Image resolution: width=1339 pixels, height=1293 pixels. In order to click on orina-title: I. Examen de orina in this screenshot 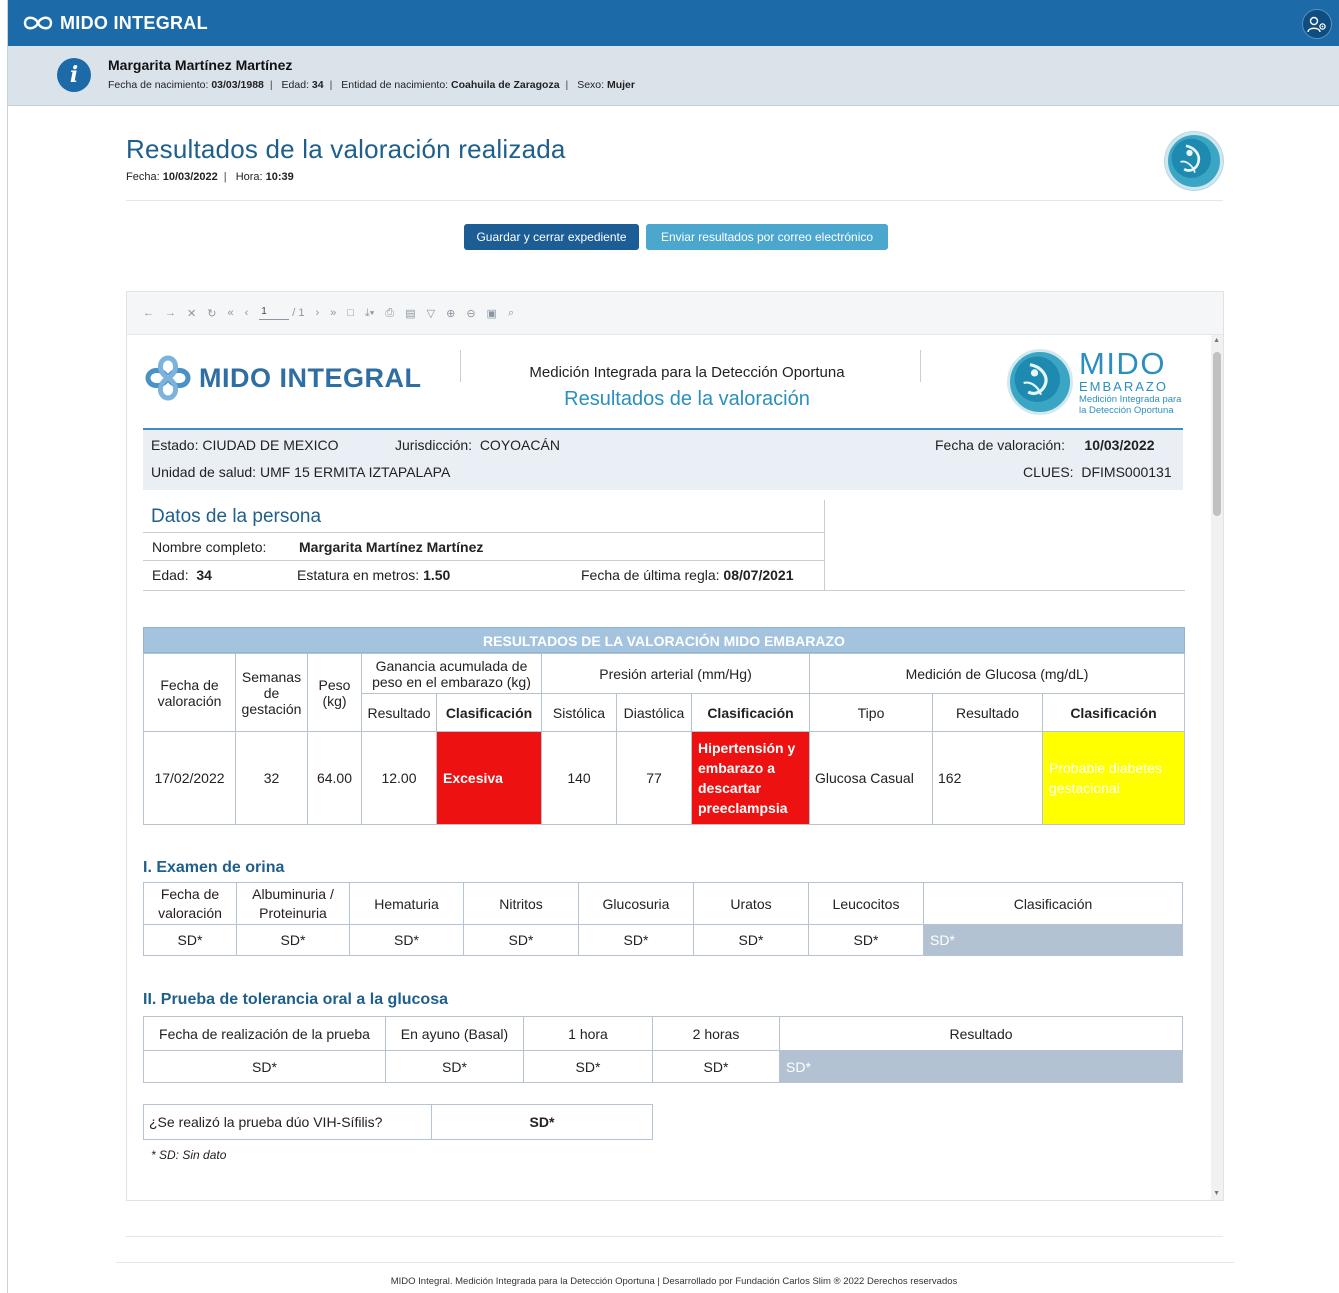, I will do `click(214, 867)`.